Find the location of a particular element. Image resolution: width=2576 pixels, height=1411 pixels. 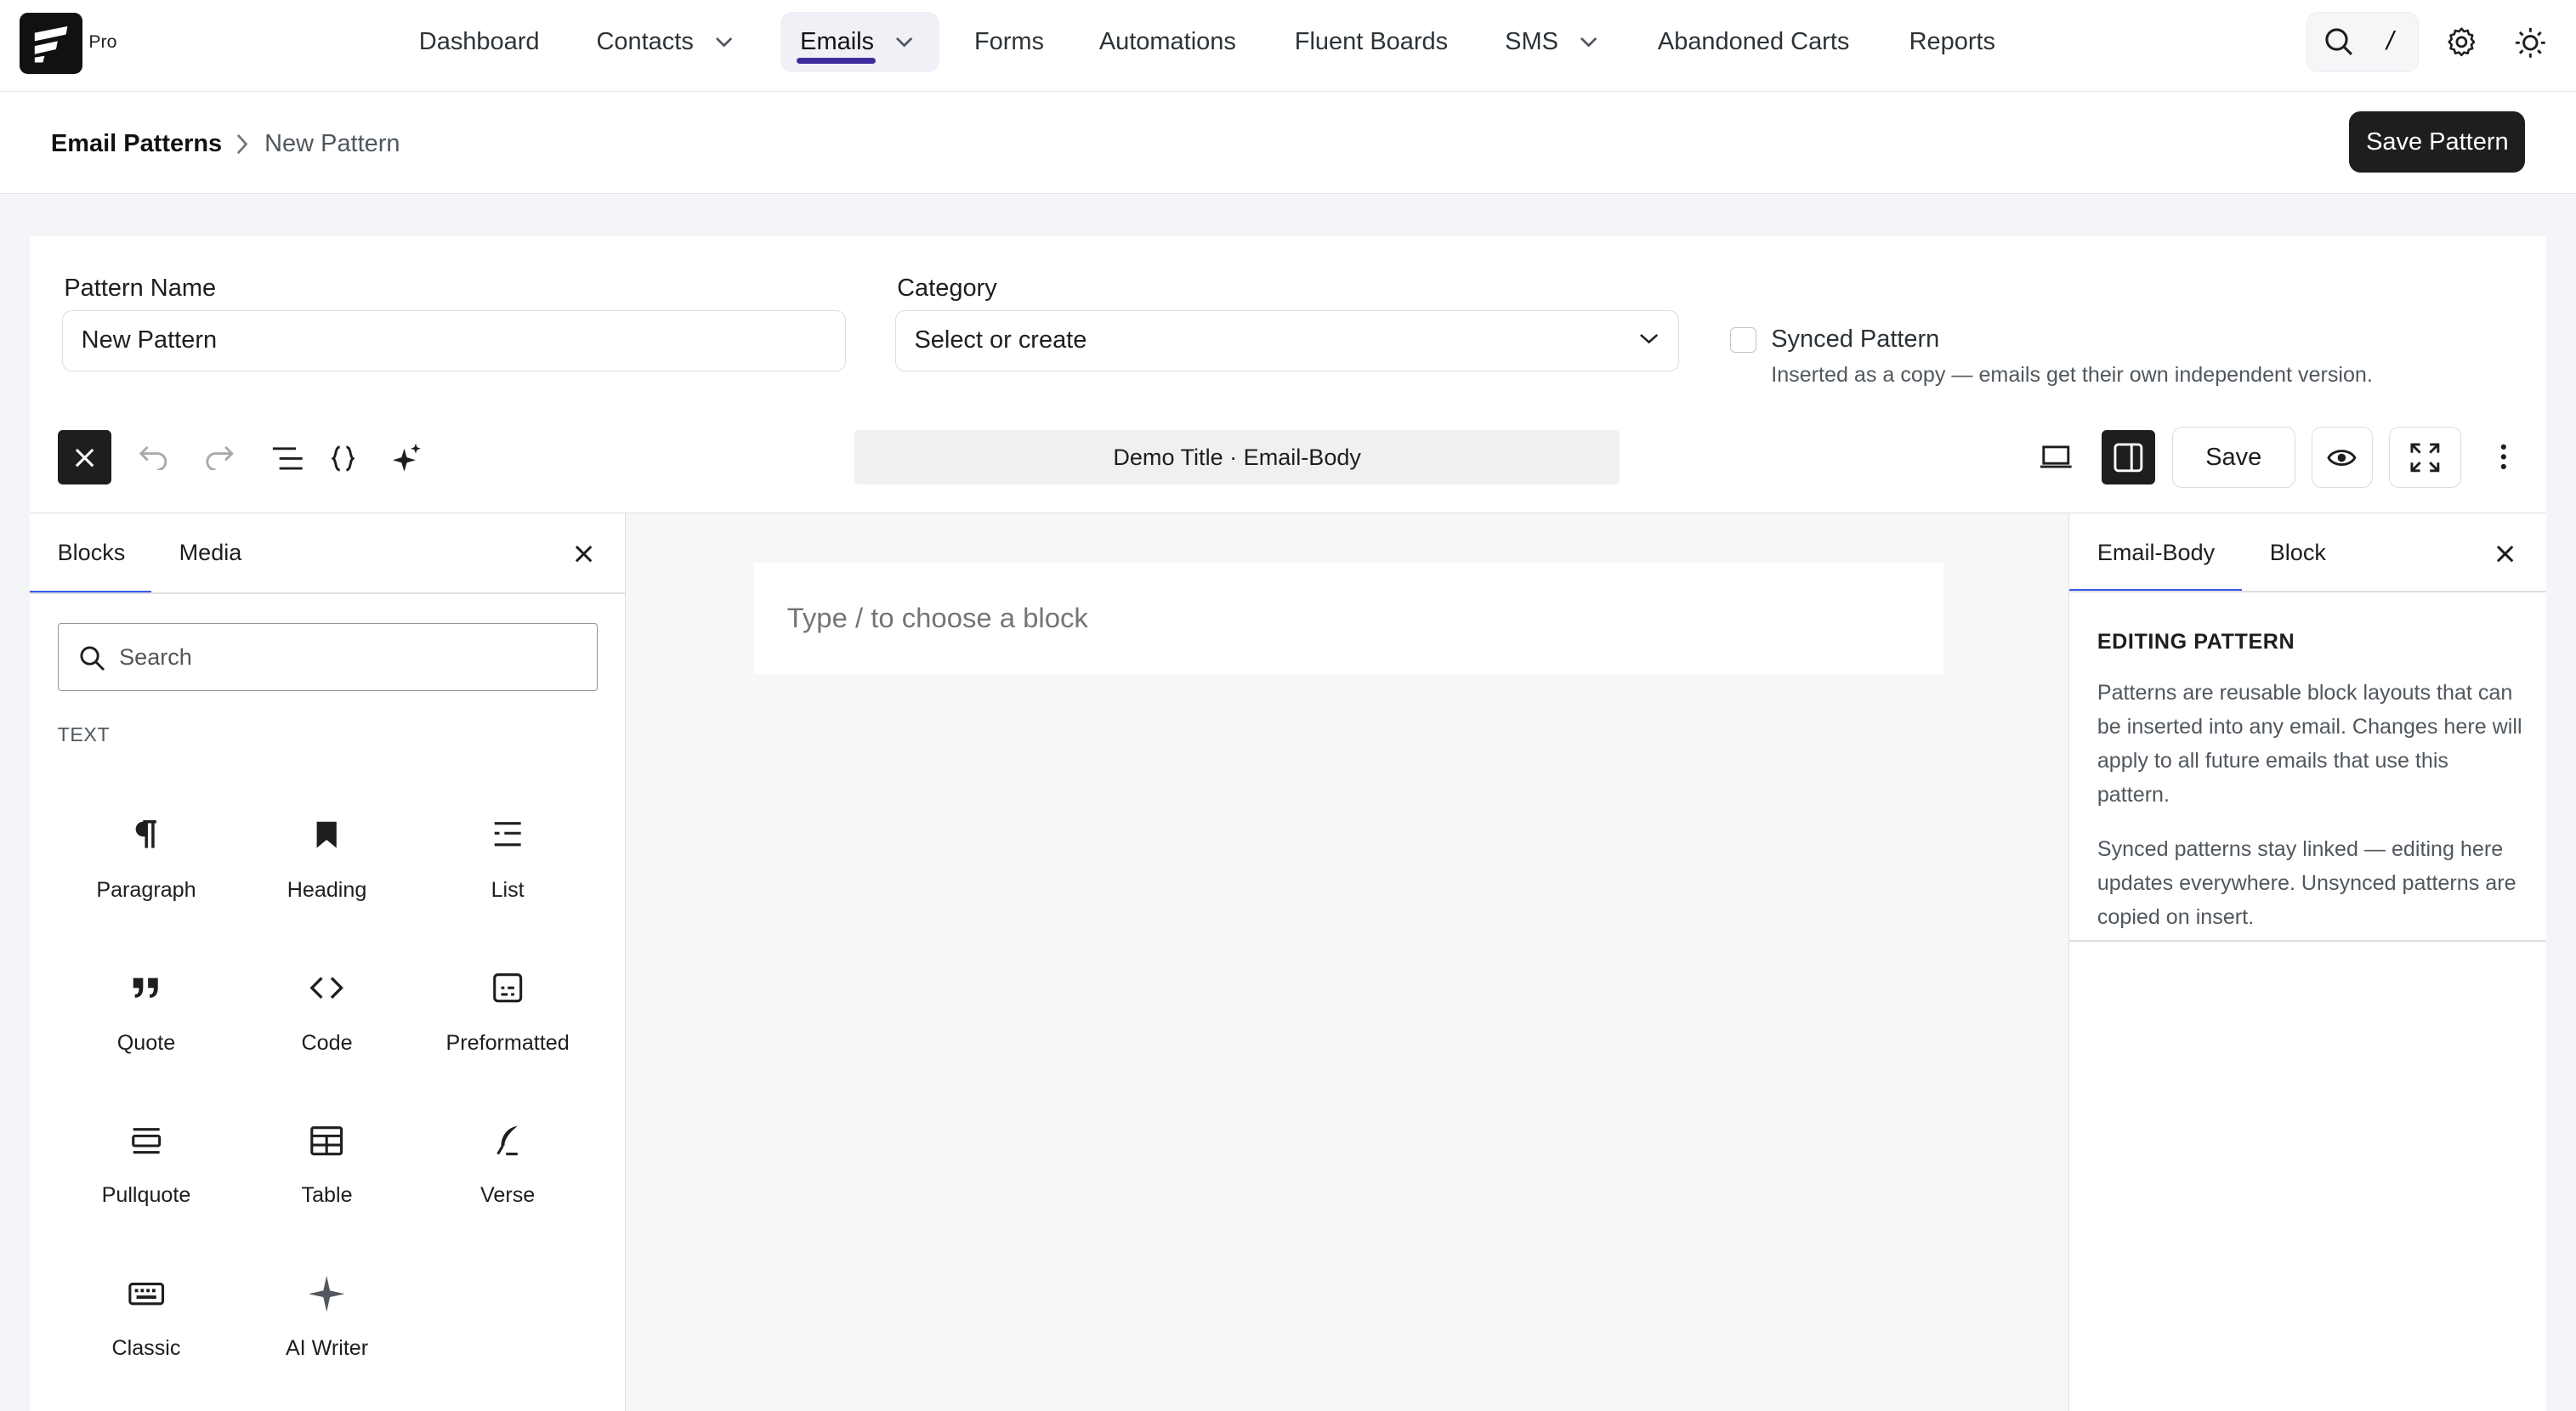

block-list: List is located at coordinates (508, 858).